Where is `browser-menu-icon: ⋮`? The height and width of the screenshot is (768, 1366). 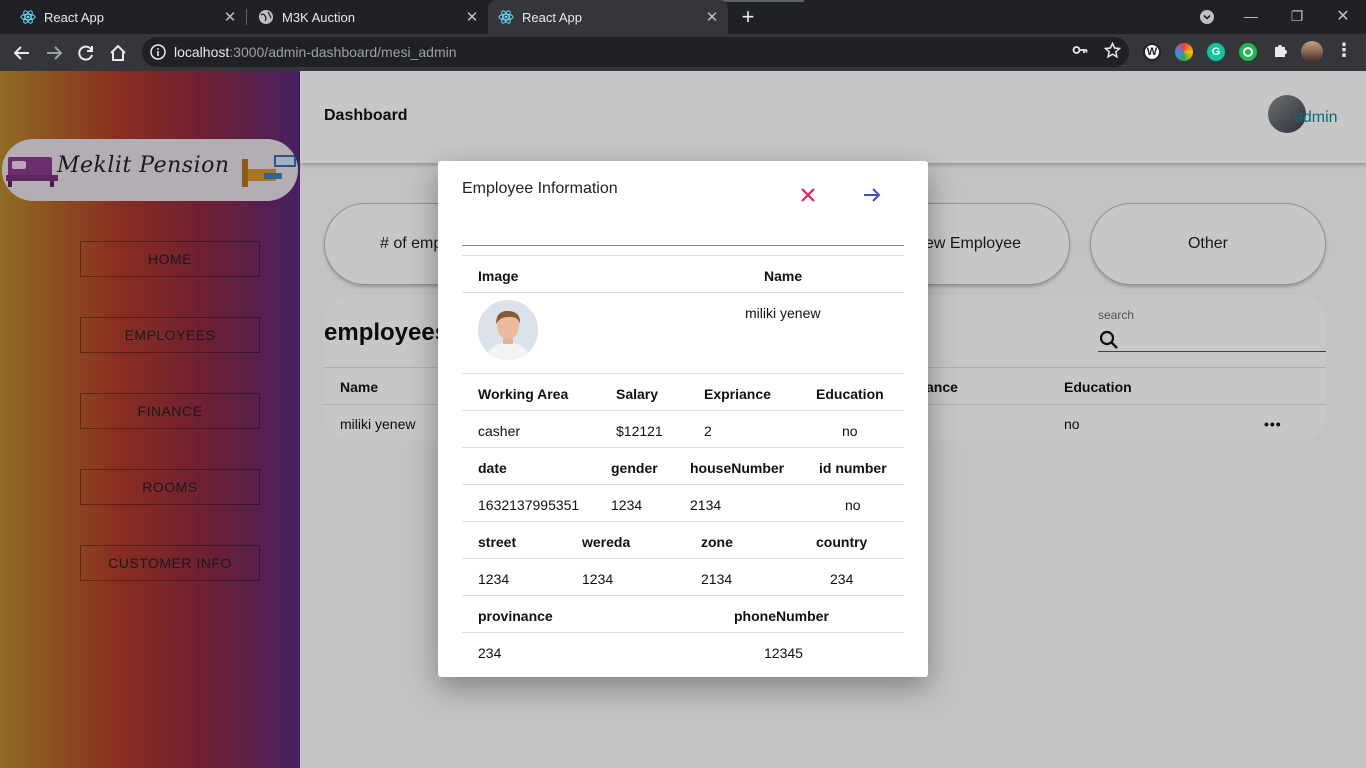 browser-menu-icon: ⋮ is located at coordinates (1344, 50).